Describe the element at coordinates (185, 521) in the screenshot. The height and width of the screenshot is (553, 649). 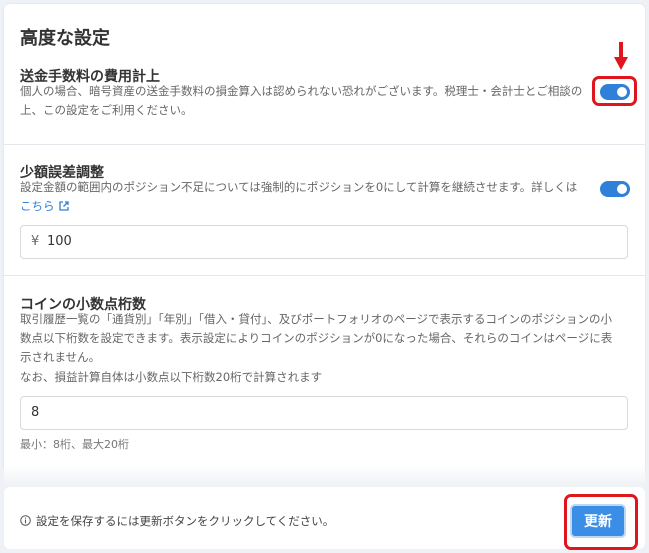
I see `save-hint: 設定を保存するには更新ボタンをクリックしてください。` at that location.